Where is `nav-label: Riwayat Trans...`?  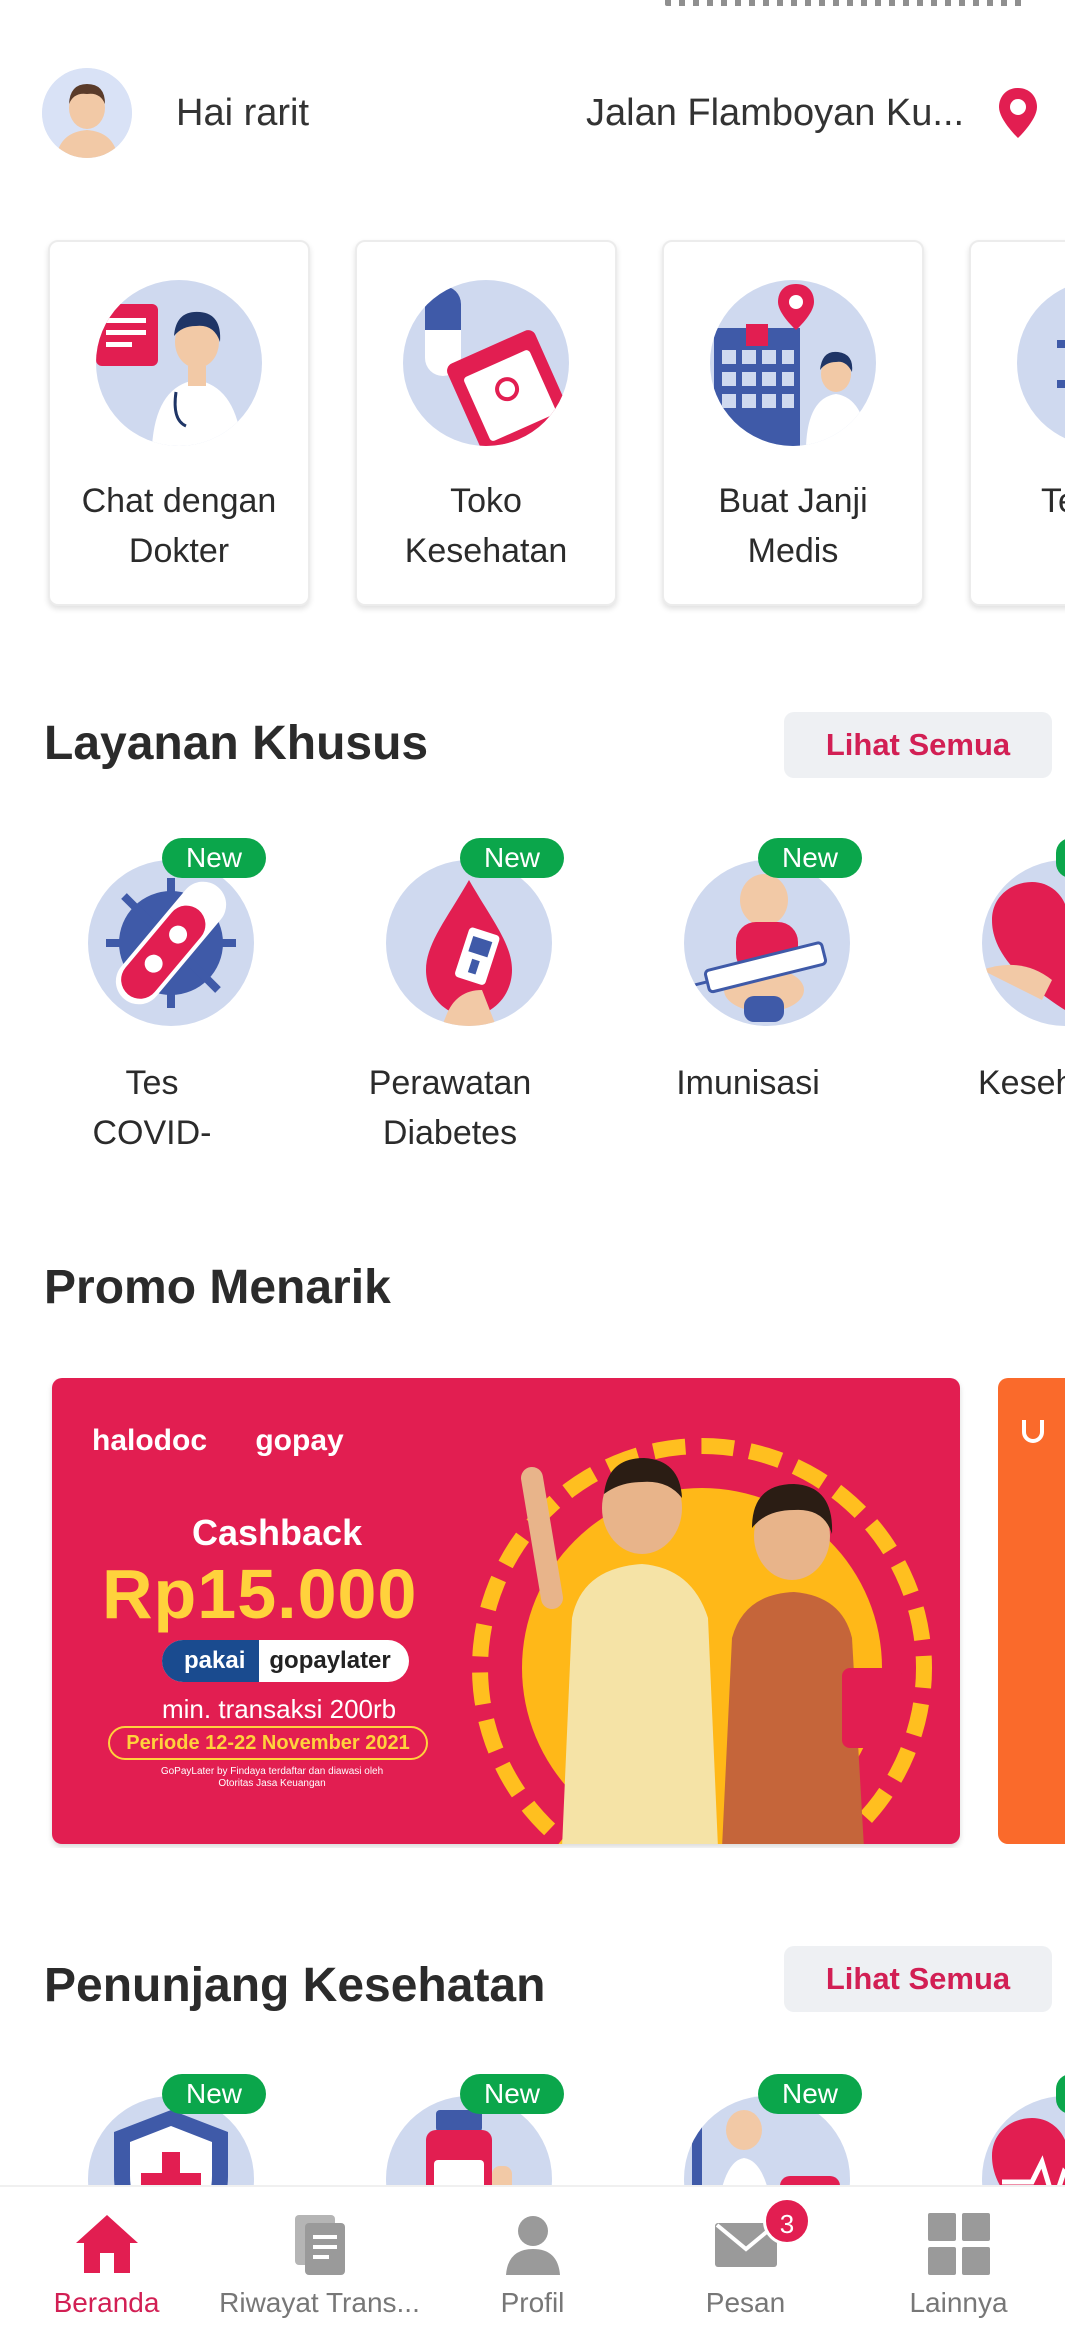
nav-label: Riwayat Trans... is located at coordinates (319, 2302).